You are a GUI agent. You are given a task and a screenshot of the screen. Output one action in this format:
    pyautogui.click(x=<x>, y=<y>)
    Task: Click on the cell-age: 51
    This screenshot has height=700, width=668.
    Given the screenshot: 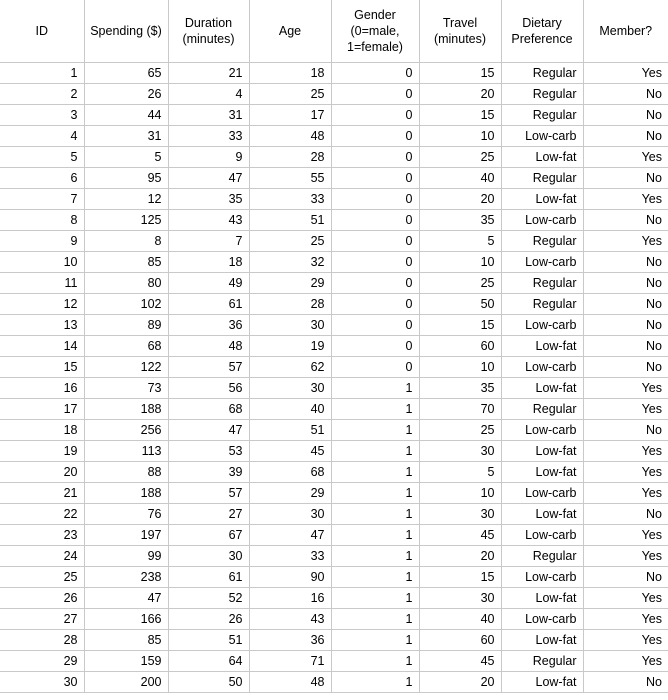 What is the action you would take?
    pyautogui.click(x=290, y=430)
    